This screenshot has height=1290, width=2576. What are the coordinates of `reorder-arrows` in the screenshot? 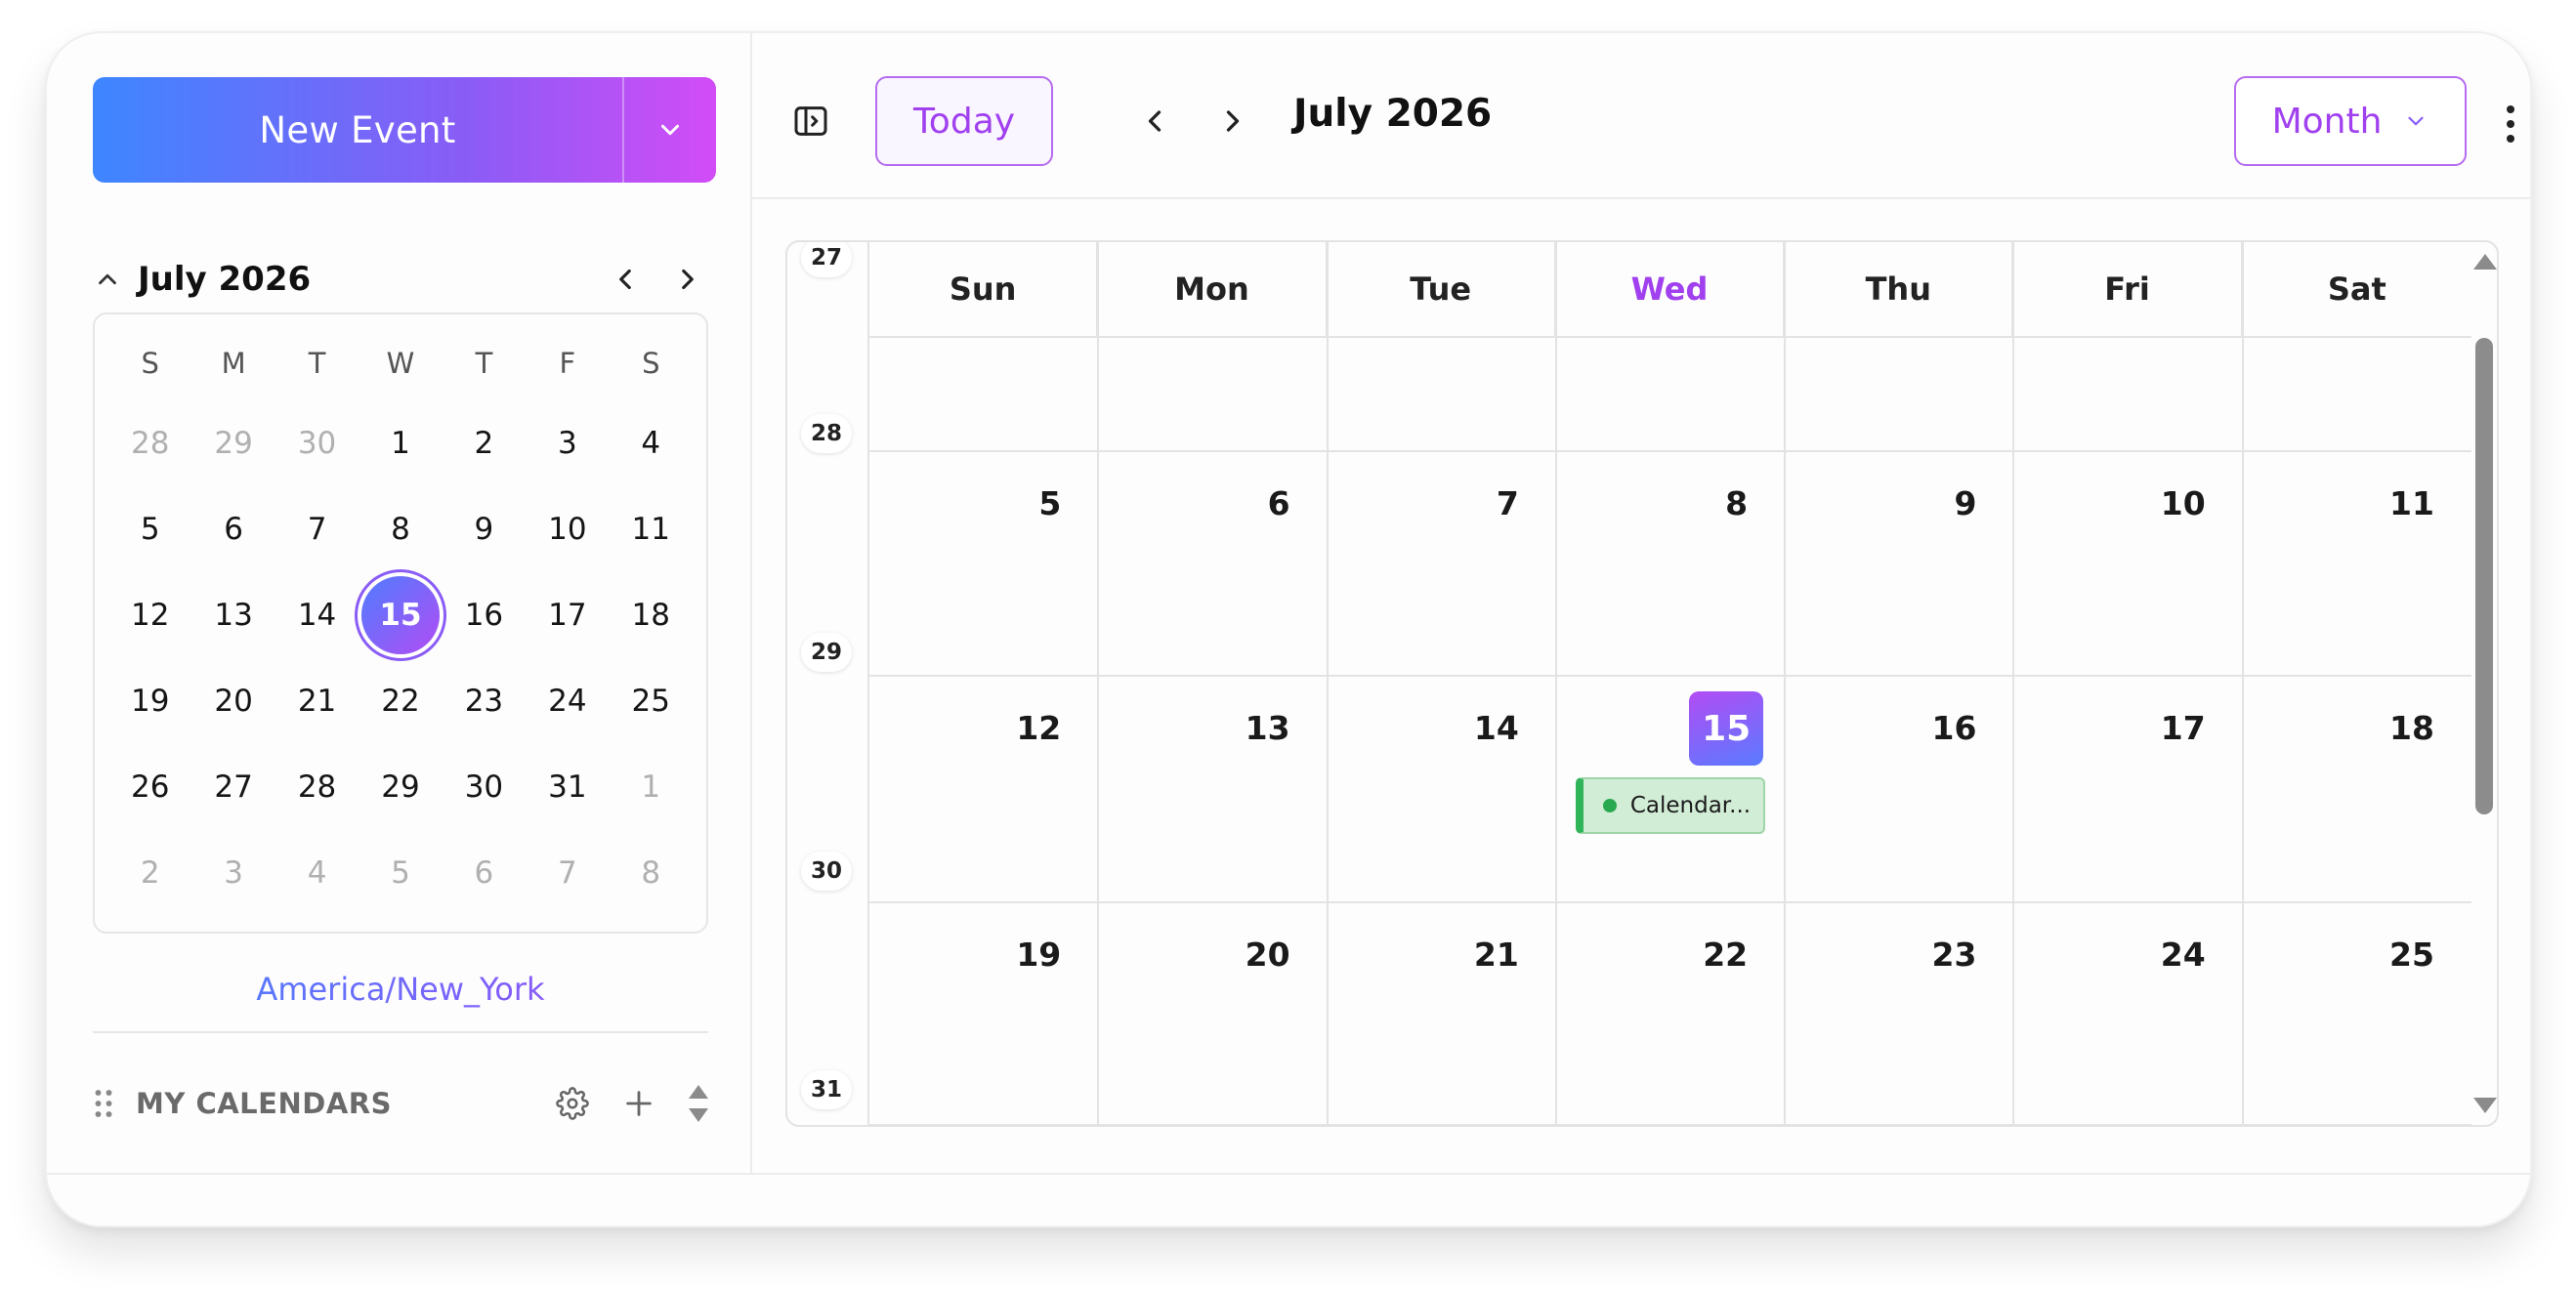 It's located at (698, 1103).